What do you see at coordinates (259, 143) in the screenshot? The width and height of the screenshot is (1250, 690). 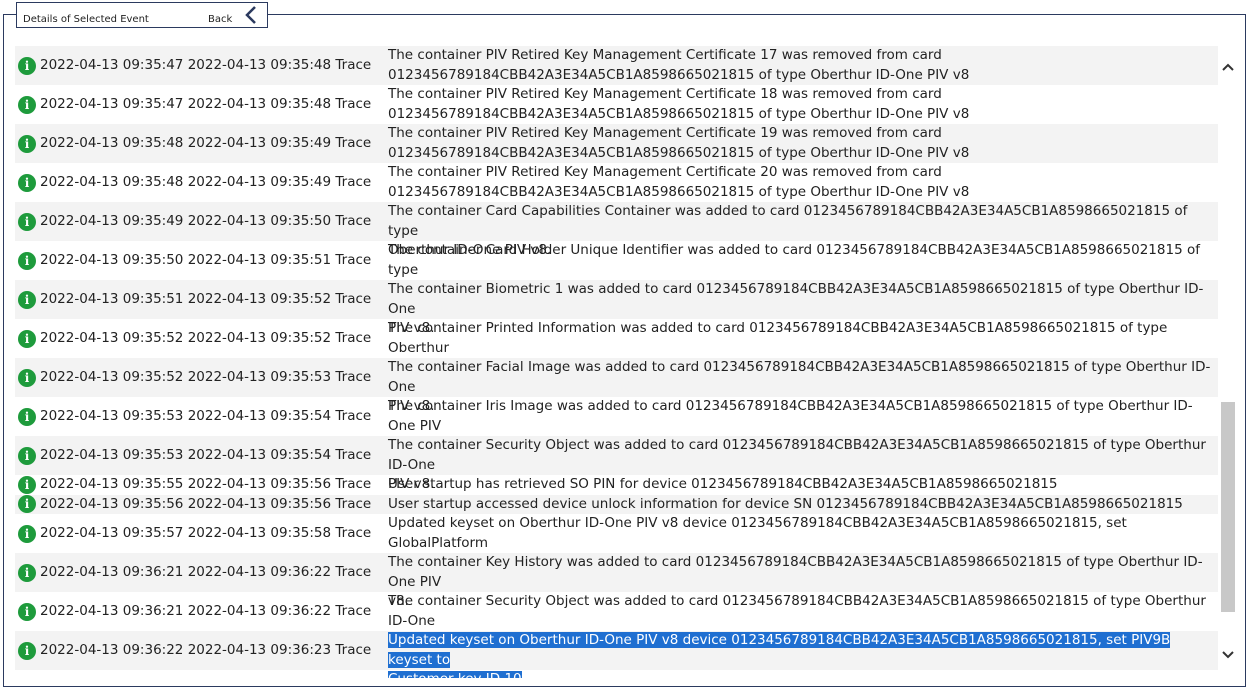 I see `event-end-time: 2022-04-13 09:35:49` at bounding box center [259, 143].